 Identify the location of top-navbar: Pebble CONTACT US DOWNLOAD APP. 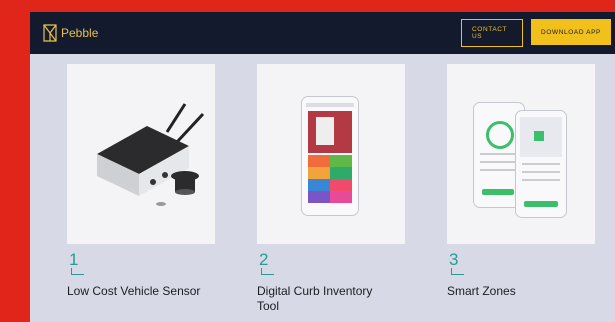
(322, 33).